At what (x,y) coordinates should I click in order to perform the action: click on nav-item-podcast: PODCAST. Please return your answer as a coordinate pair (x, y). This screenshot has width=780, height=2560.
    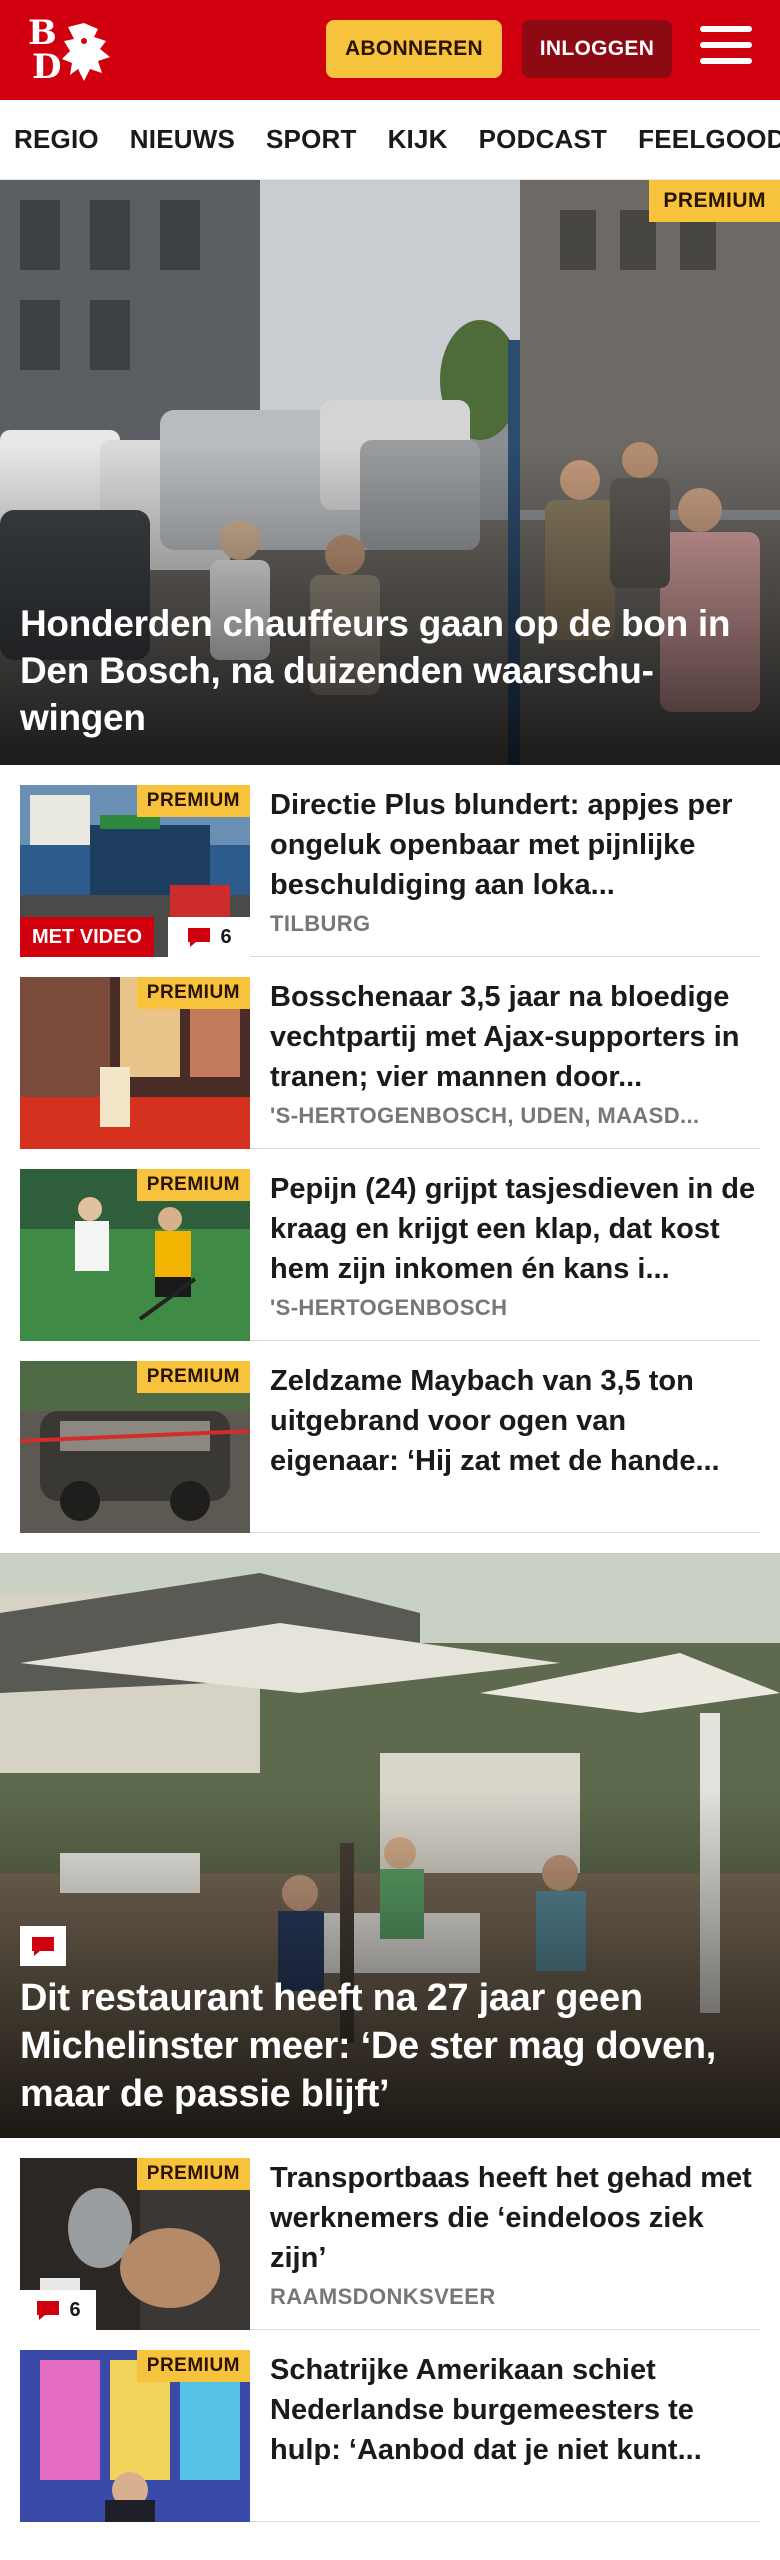
    Looking at the image, I should click on (543, 139).